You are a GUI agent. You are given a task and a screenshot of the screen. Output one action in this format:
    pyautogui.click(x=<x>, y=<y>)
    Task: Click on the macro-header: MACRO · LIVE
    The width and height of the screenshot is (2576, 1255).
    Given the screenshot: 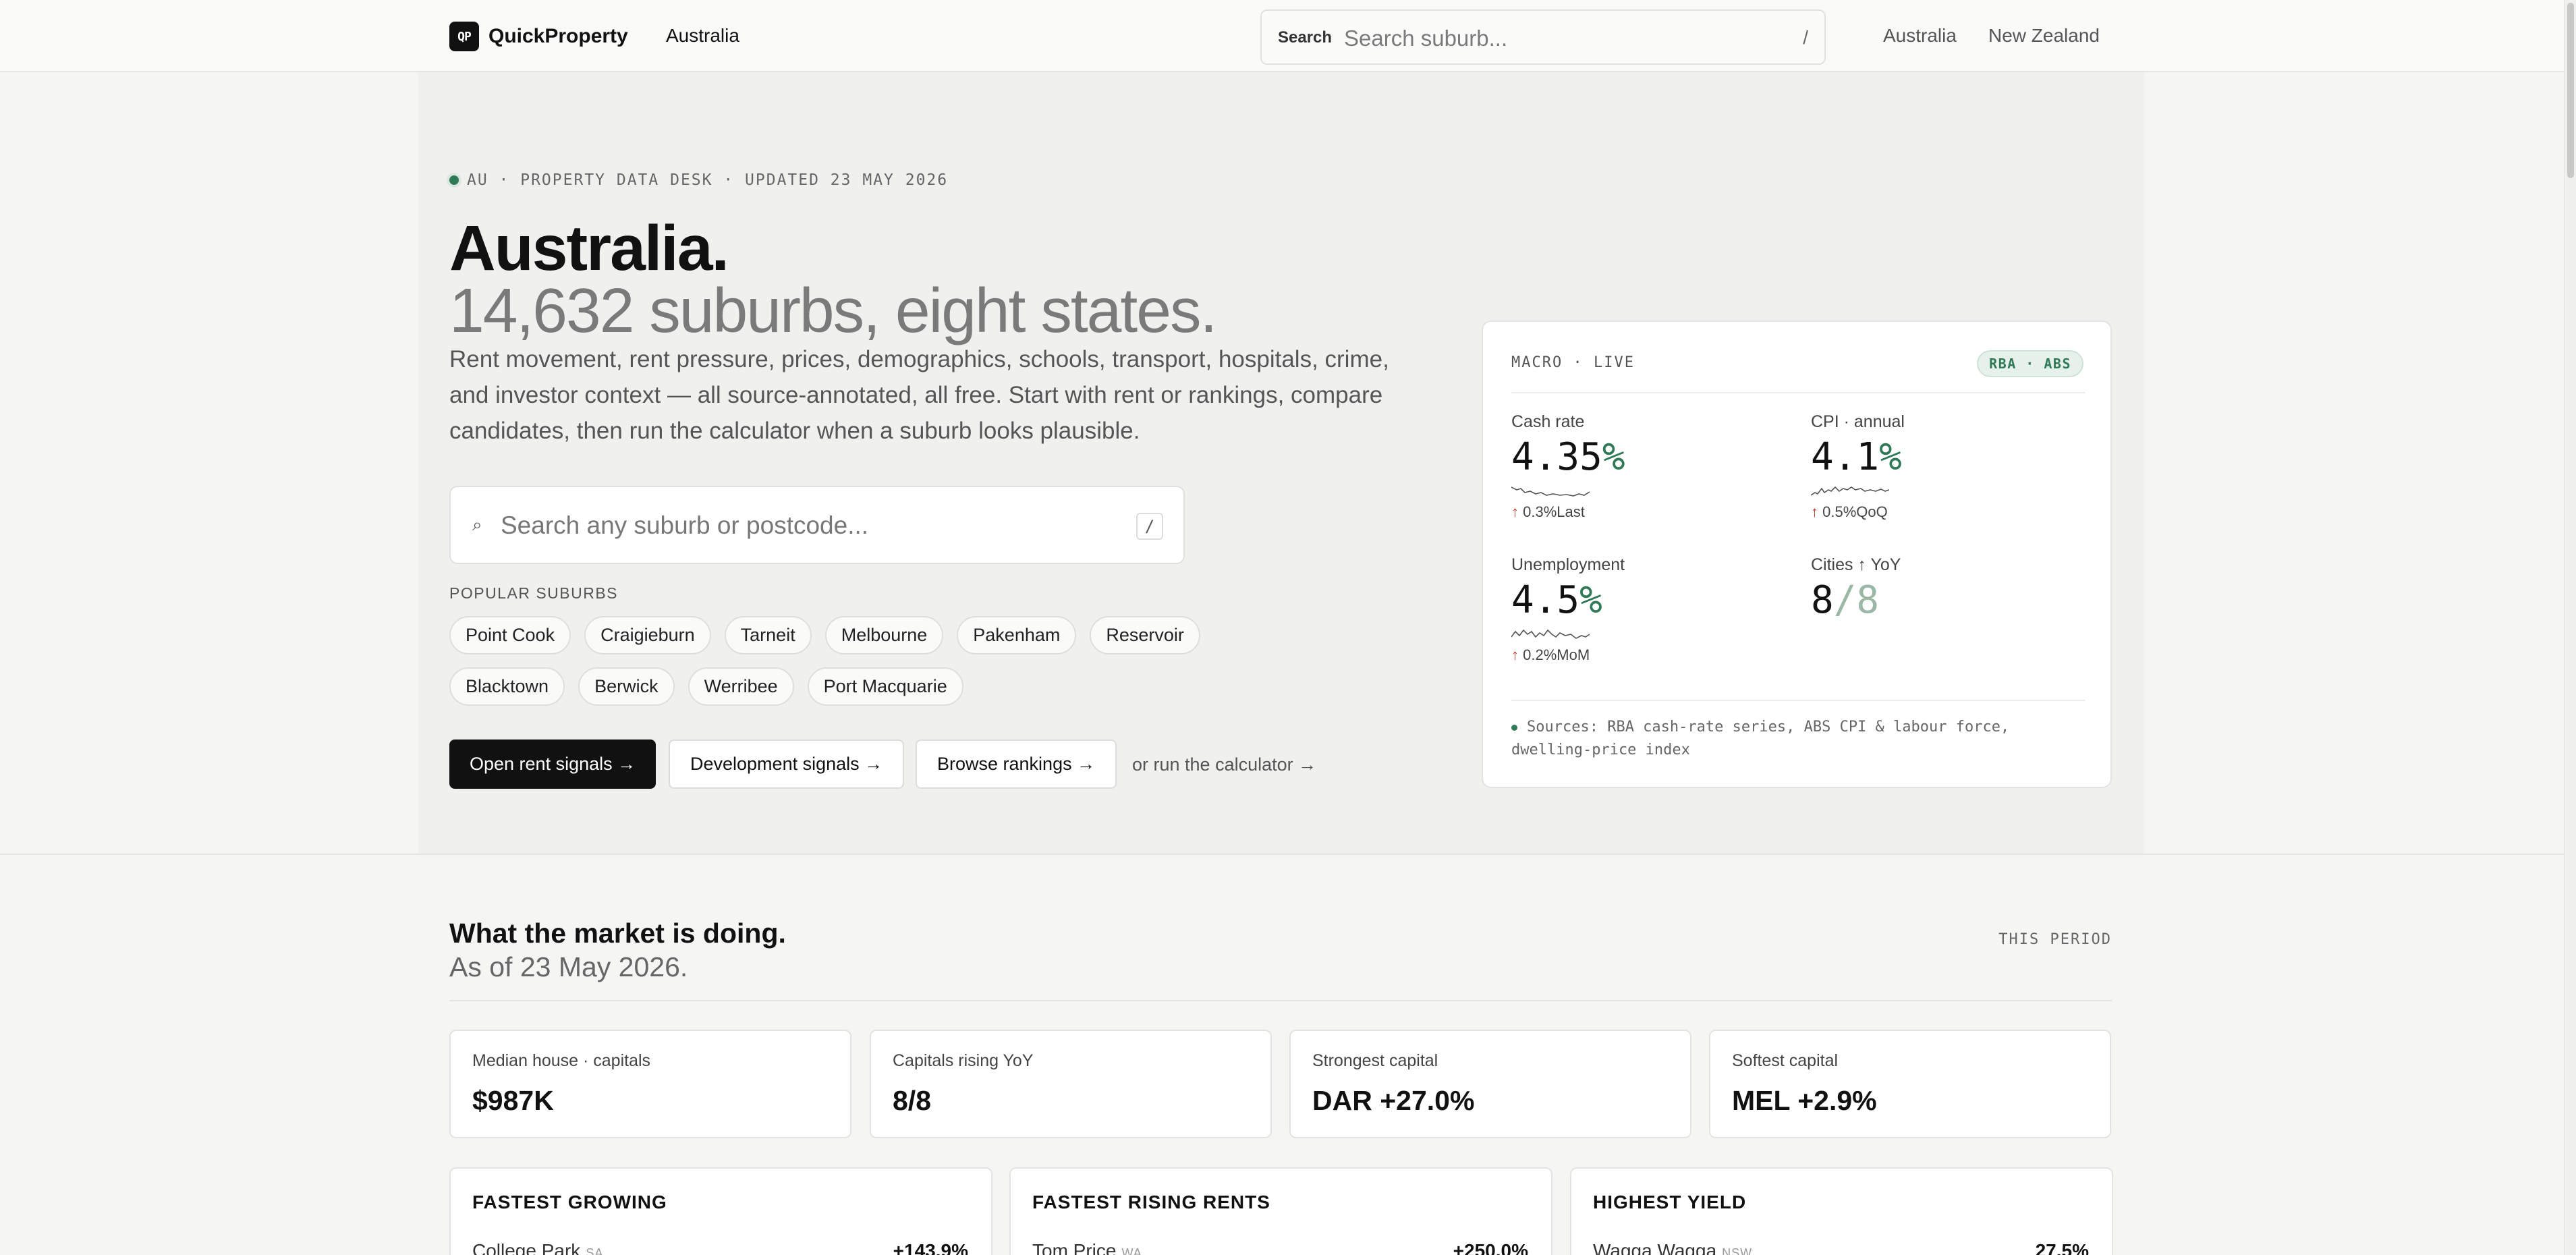 What is the action you would take?
    pyautogui.click(x=1573, y=362)
    